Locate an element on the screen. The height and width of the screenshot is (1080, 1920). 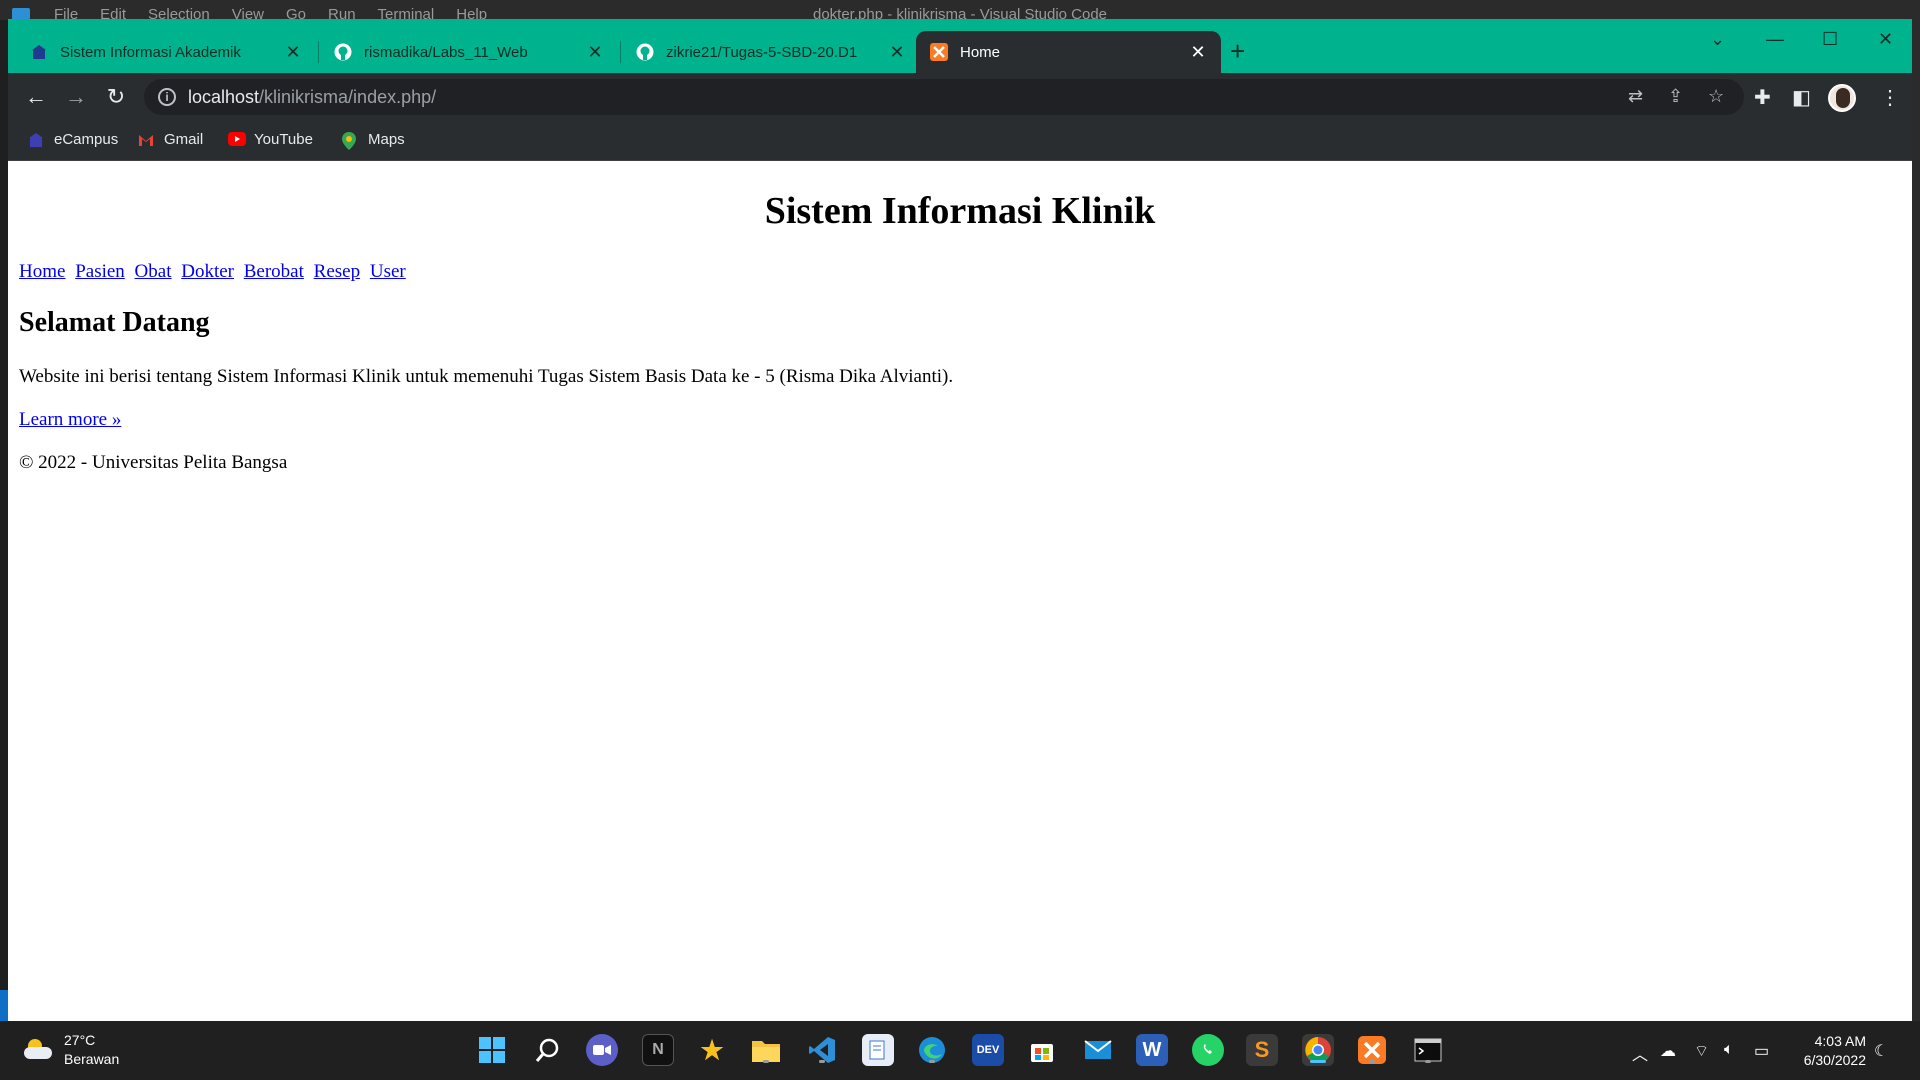
mail-icon is located at coordinates (1098, 1050).